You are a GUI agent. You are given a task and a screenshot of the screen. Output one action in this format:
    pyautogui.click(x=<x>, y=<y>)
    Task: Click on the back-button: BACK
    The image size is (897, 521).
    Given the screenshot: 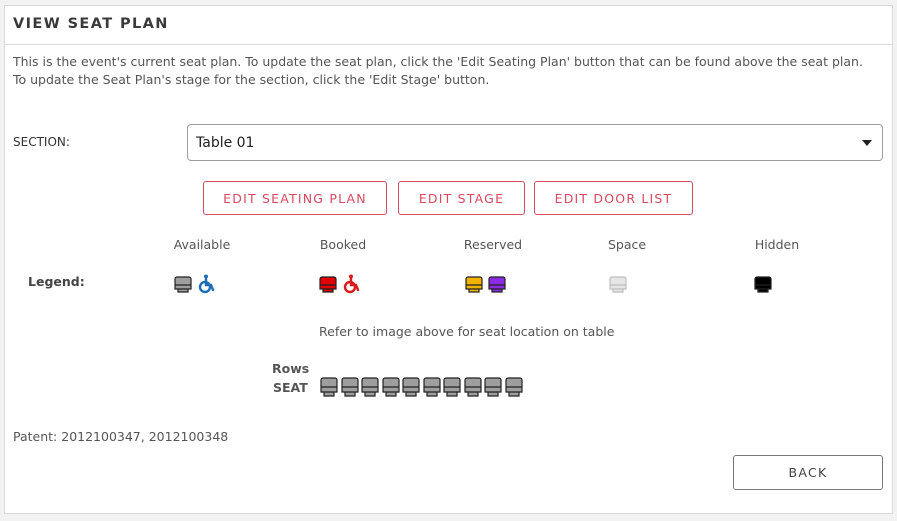 What is the action you would take?
    pyautogui.click(x=808, y=472)
    